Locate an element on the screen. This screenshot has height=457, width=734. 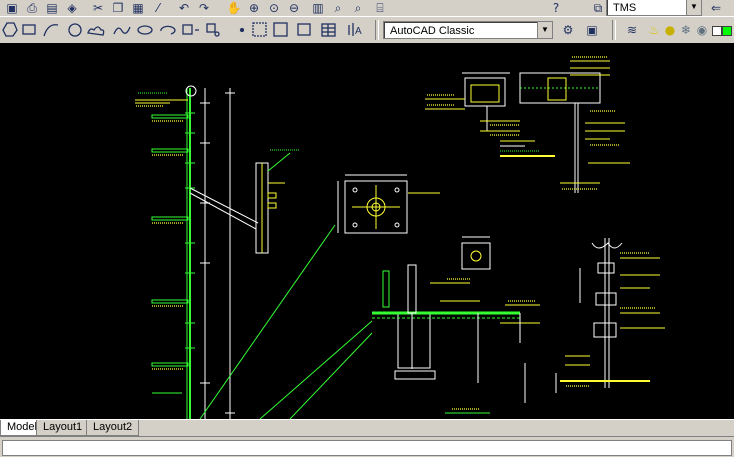
circle-icon is located at coordinates (75, 30).